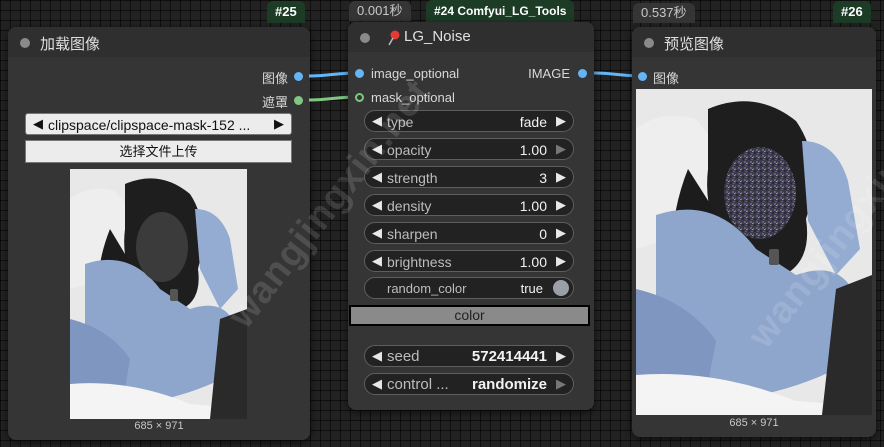 This screenshot has width=884, height=447. I want to click on sharpen-number: ◀ sharpen 0 ▶, so click(469, 233).